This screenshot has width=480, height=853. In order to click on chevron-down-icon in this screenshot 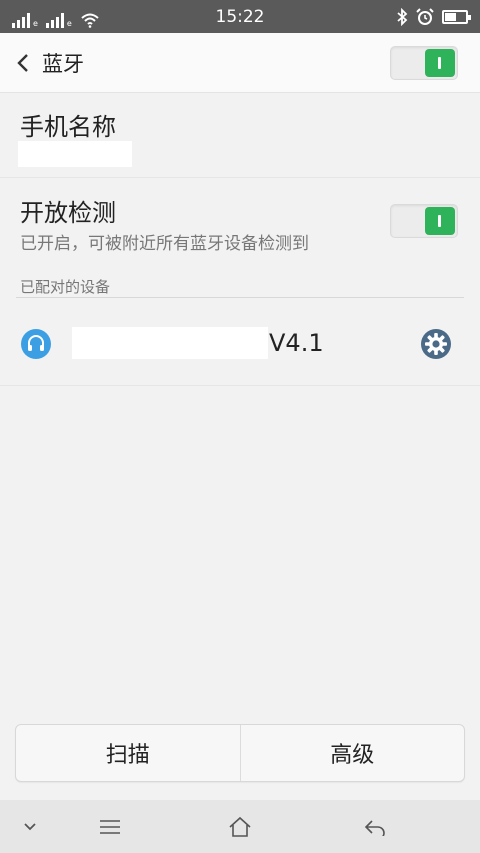, I will do `click(30, 827)`.